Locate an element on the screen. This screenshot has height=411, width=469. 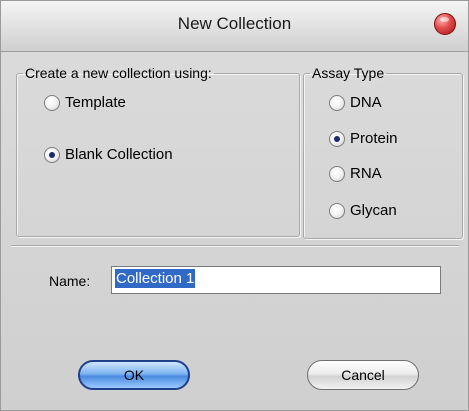
cancel-button: Cancel is located at coordinates (363, 375).